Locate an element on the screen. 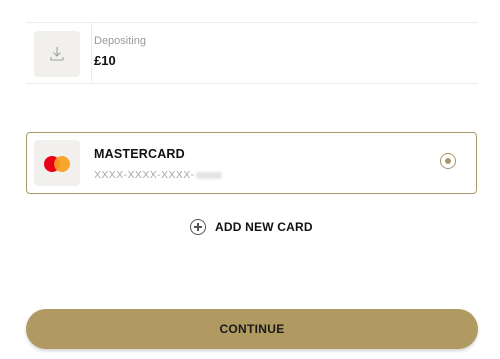  card-brand: MASTERCARD is located at coordinates (139, 154).